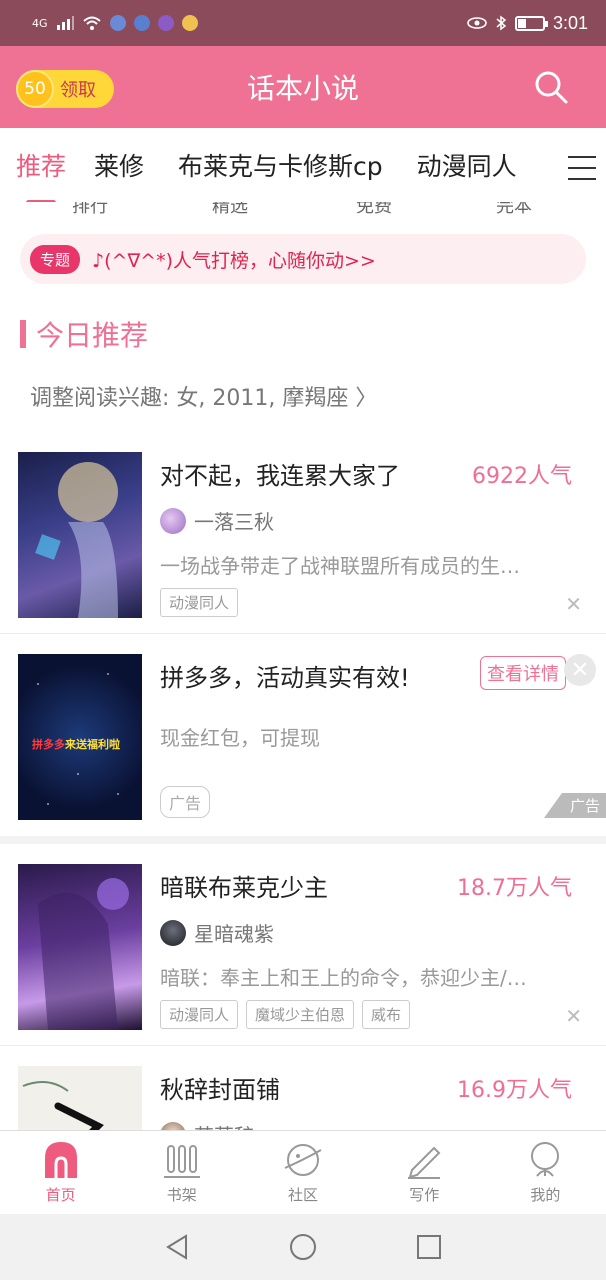 The width and height of the screenshot is (606, 1280). I want to click on topic-text: ♪(^∇^*)人气打榜，心随你动>>, so click(234, 260).